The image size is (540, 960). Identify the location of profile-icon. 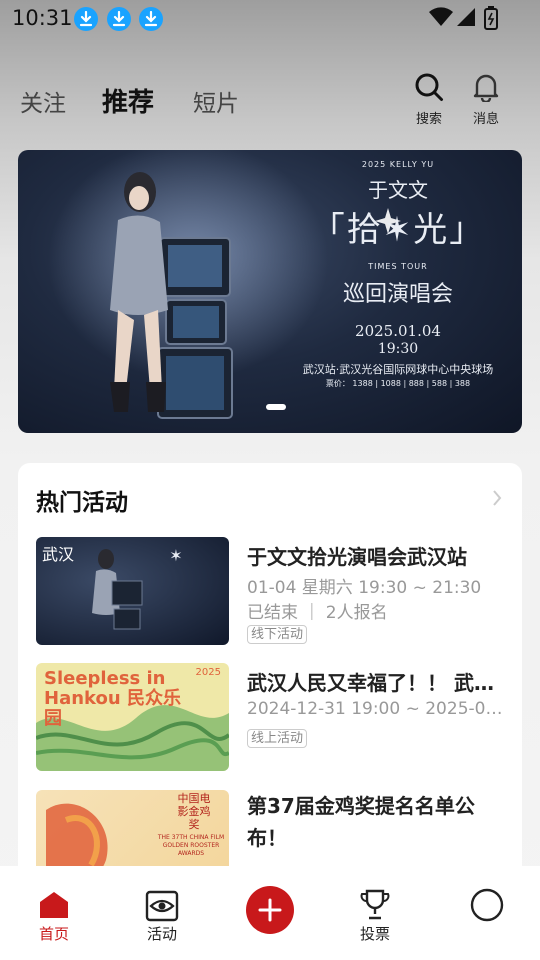
(487, 907).